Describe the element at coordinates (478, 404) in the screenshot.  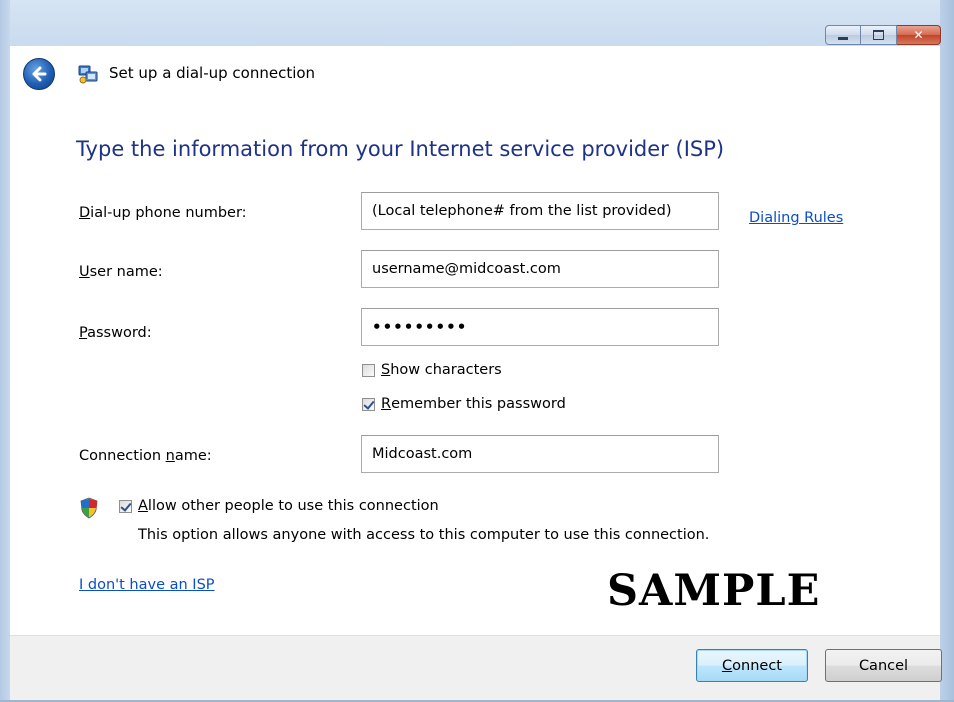
I see `remember-password-label: emember this password` at that location.